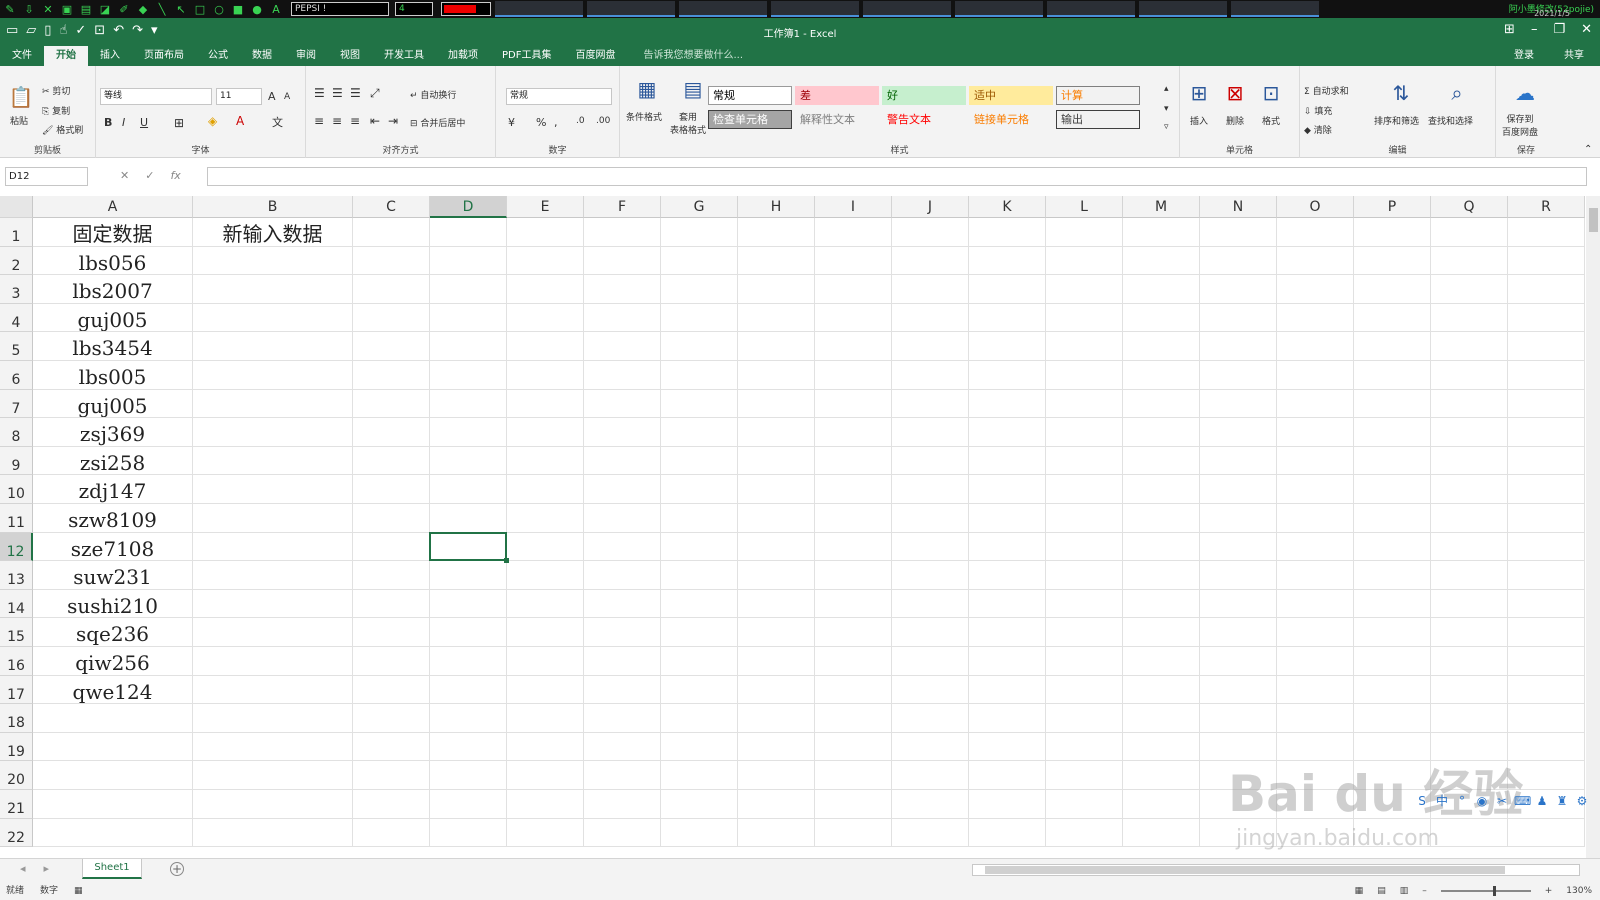  I want to click on cell-R17, so click(1546, 690).